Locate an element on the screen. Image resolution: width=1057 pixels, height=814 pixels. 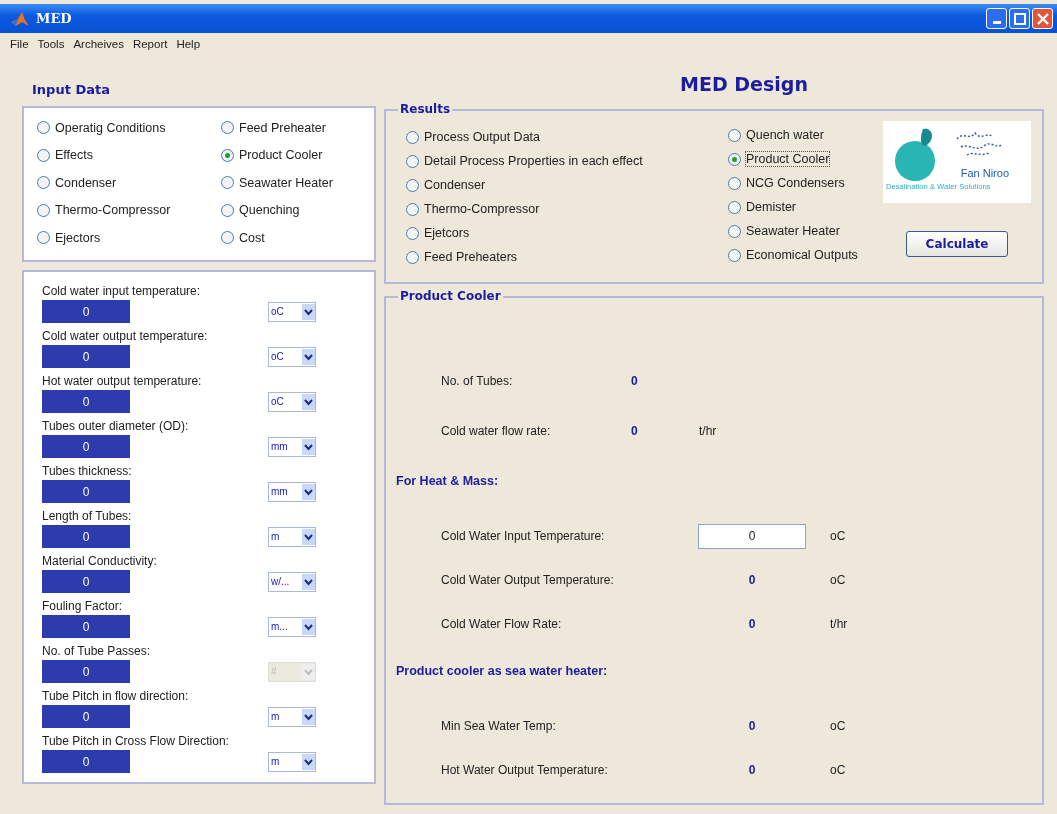
menu-item: Archeives is located at coordinates (98, 44).